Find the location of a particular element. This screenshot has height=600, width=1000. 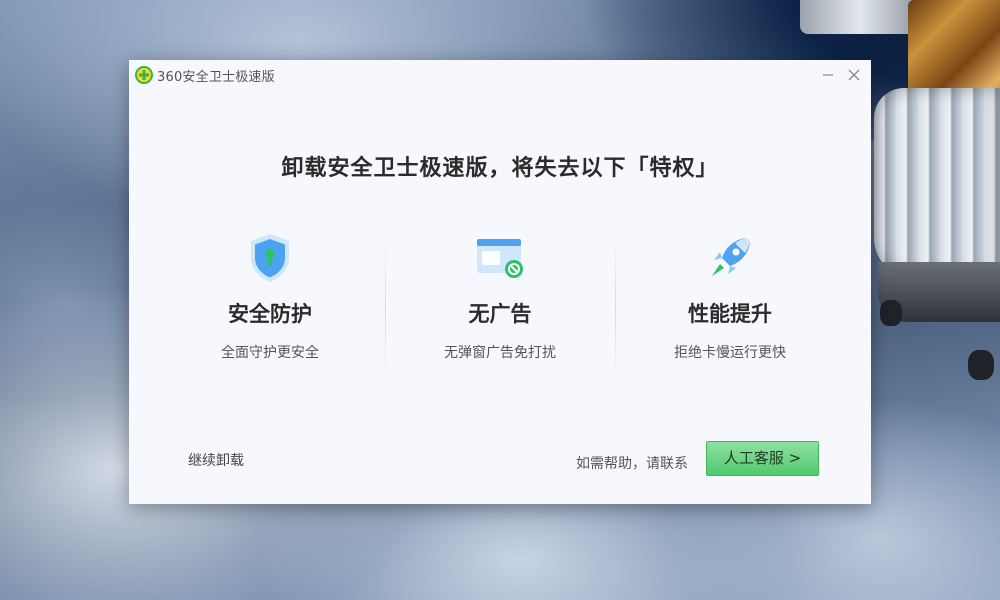

minimize-button is located at coordinates (828, 75).